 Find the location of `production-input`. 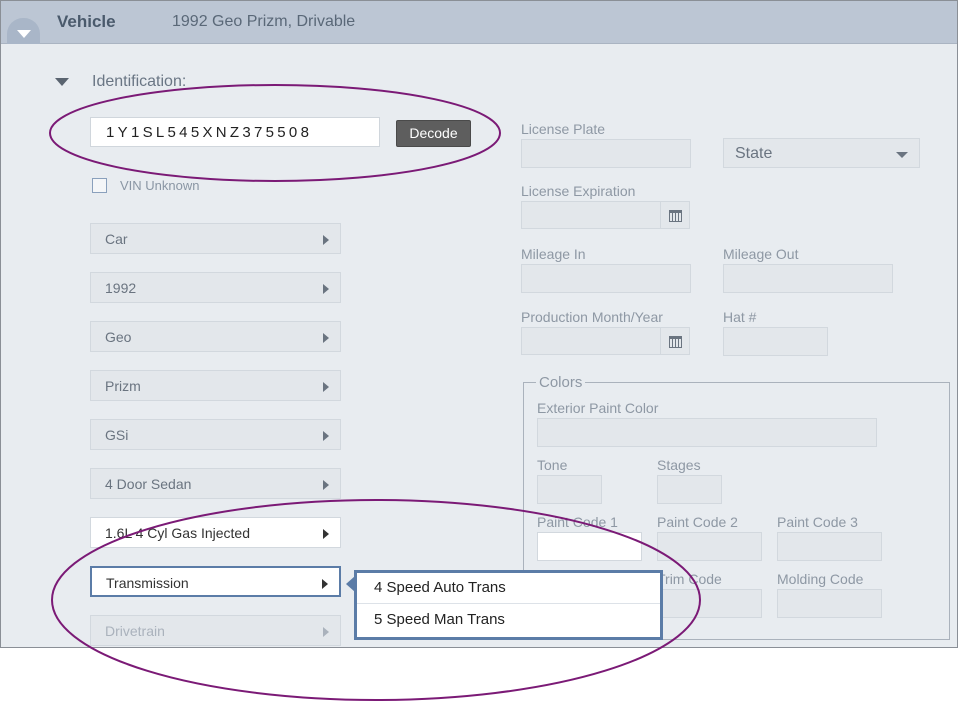

production-input is located at coordinates (591, 341).